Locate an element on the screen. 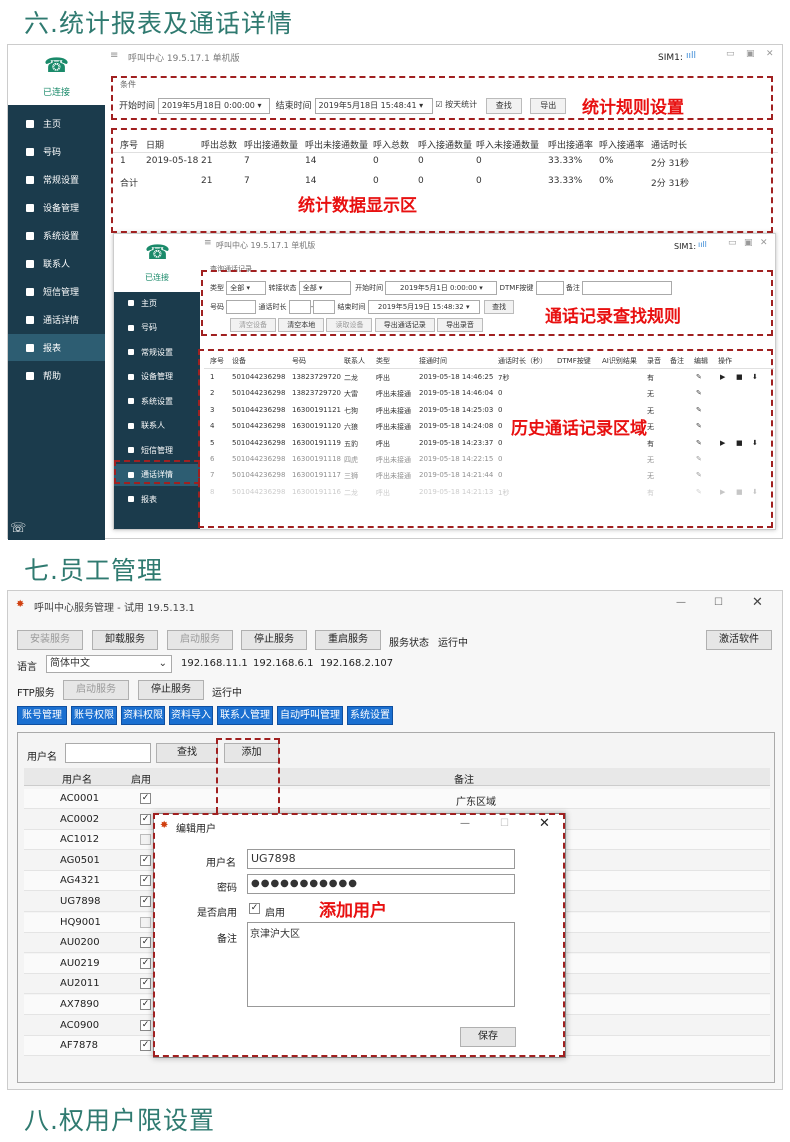 The image size is (790, 1142). col-username: 用户名 is located at coordinates (77, 780).